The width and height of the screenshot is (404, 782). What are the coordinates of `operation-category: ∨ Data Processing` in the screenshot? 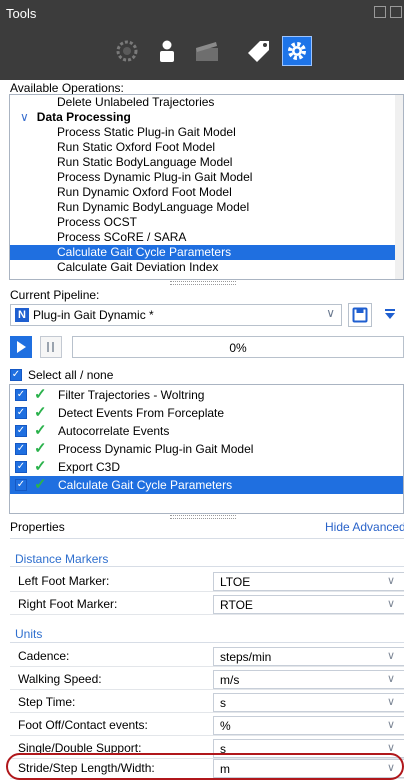 It's located at (206, 117).